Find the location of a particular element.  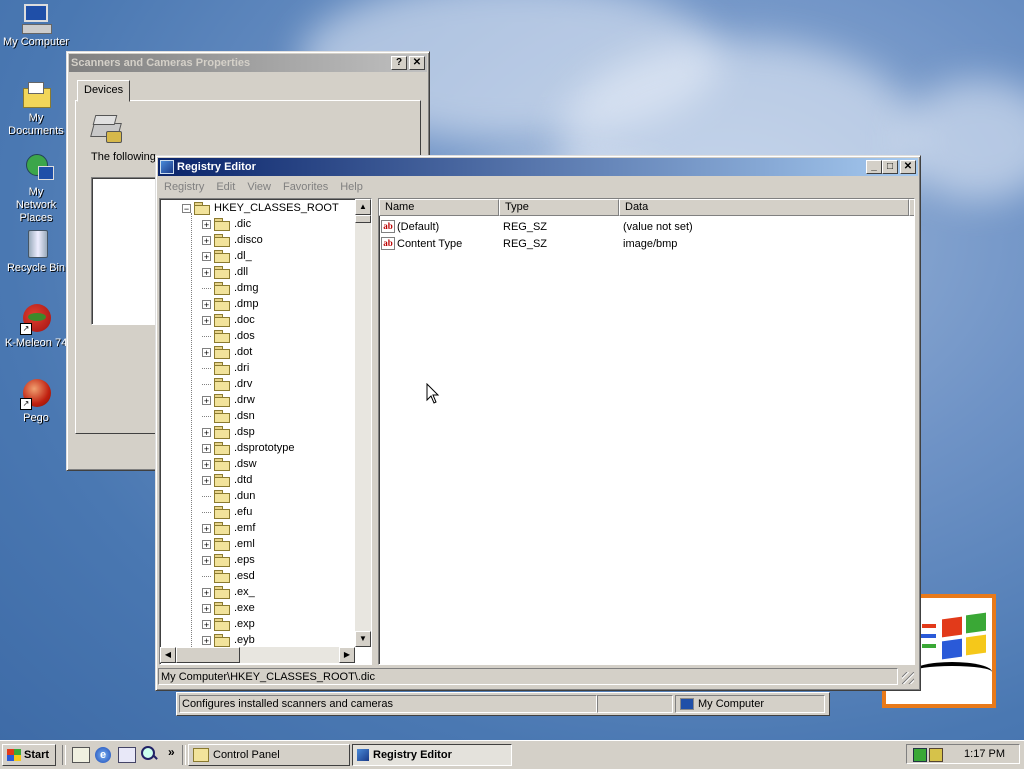

tree-node: .drv is located at coordinates (227, 384).